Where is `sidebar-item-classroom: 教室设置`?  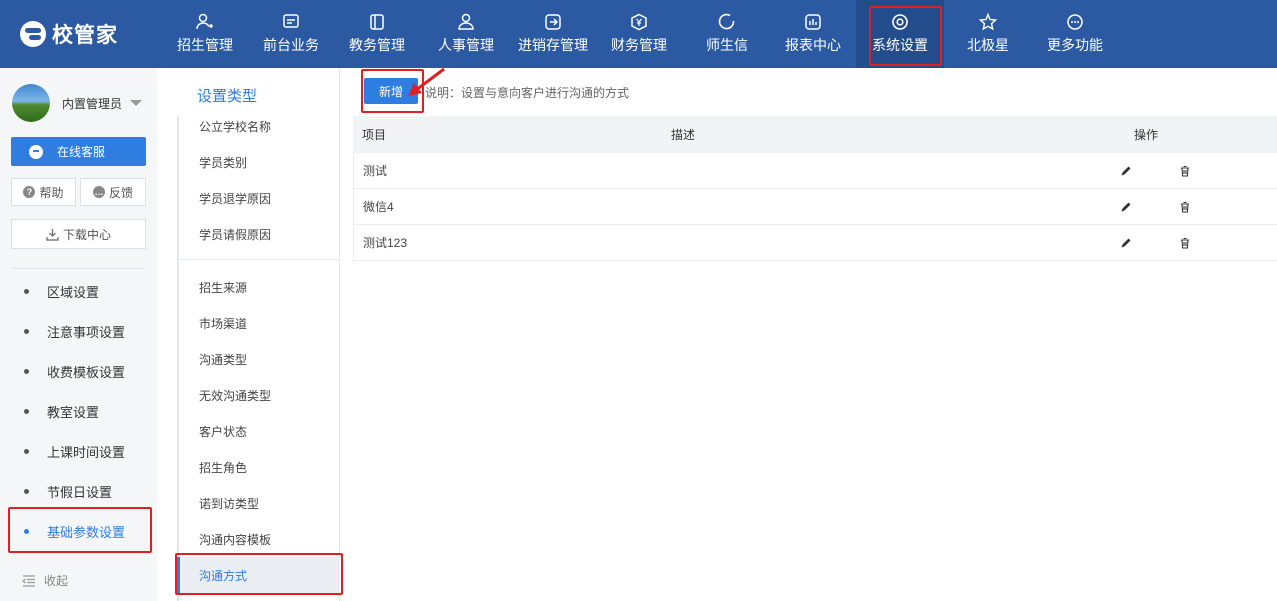
sidebar-item-classroom: 教室设置 is located at coordinates (78, 411).